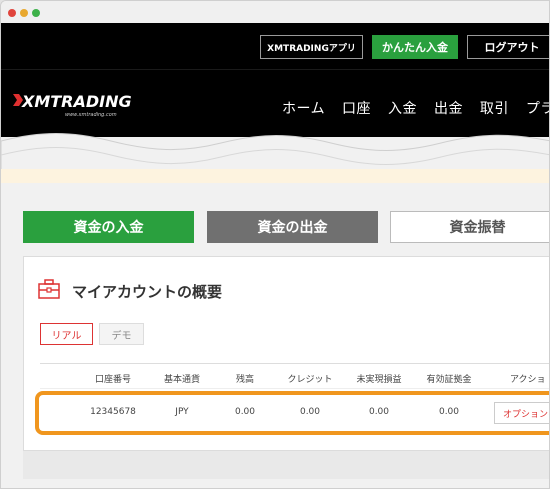 This screenshot has width=550, height=489. I want to click on tab-real: リアル, so click(66, 334).